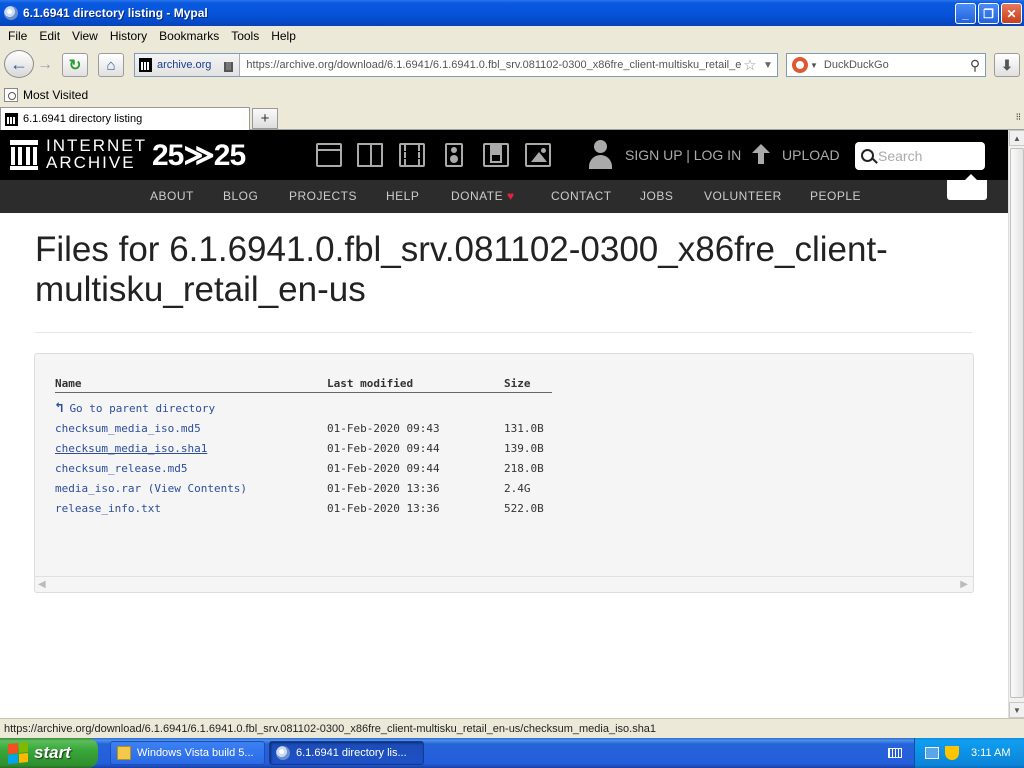  Describe the element at coordinates (128, 428) in the screenshot. I see `file-link: checksum_media_iso.md5` at that location.